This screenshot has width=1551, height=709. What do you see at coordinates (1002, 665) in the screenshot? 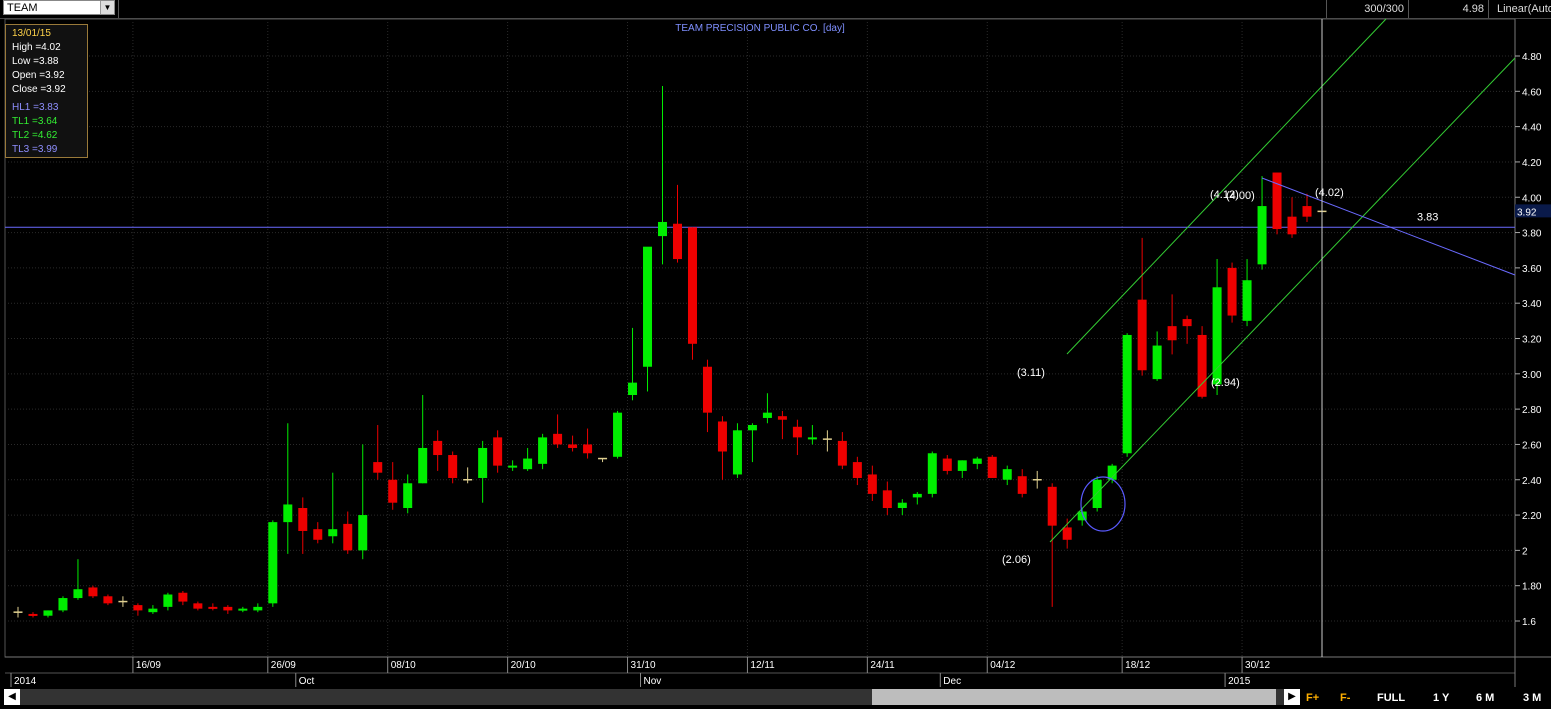
I see `x-tick-label: 04/12` at bounding box center [1002, 665].